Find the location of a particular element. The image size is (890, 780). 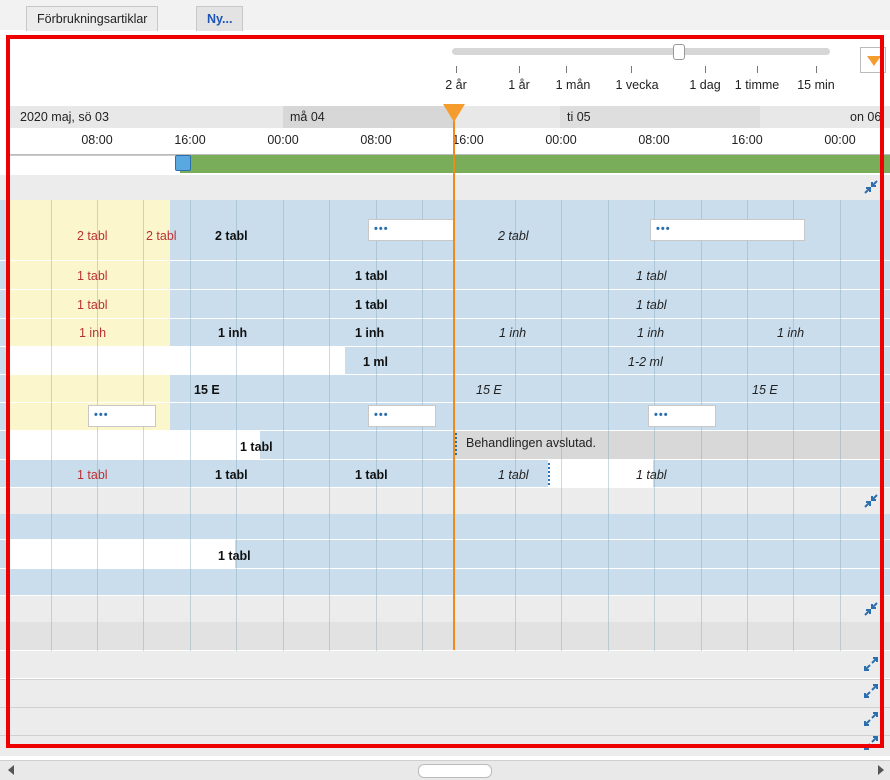

scrollbar-thumb is located at coordinates (455, 771).